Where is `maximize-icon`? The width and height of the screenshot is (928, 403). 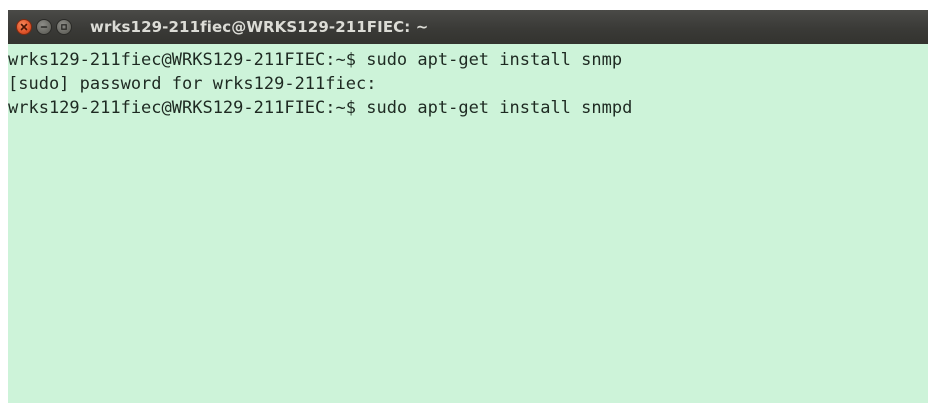
maximize-icon is located at coordinates (64, 27).